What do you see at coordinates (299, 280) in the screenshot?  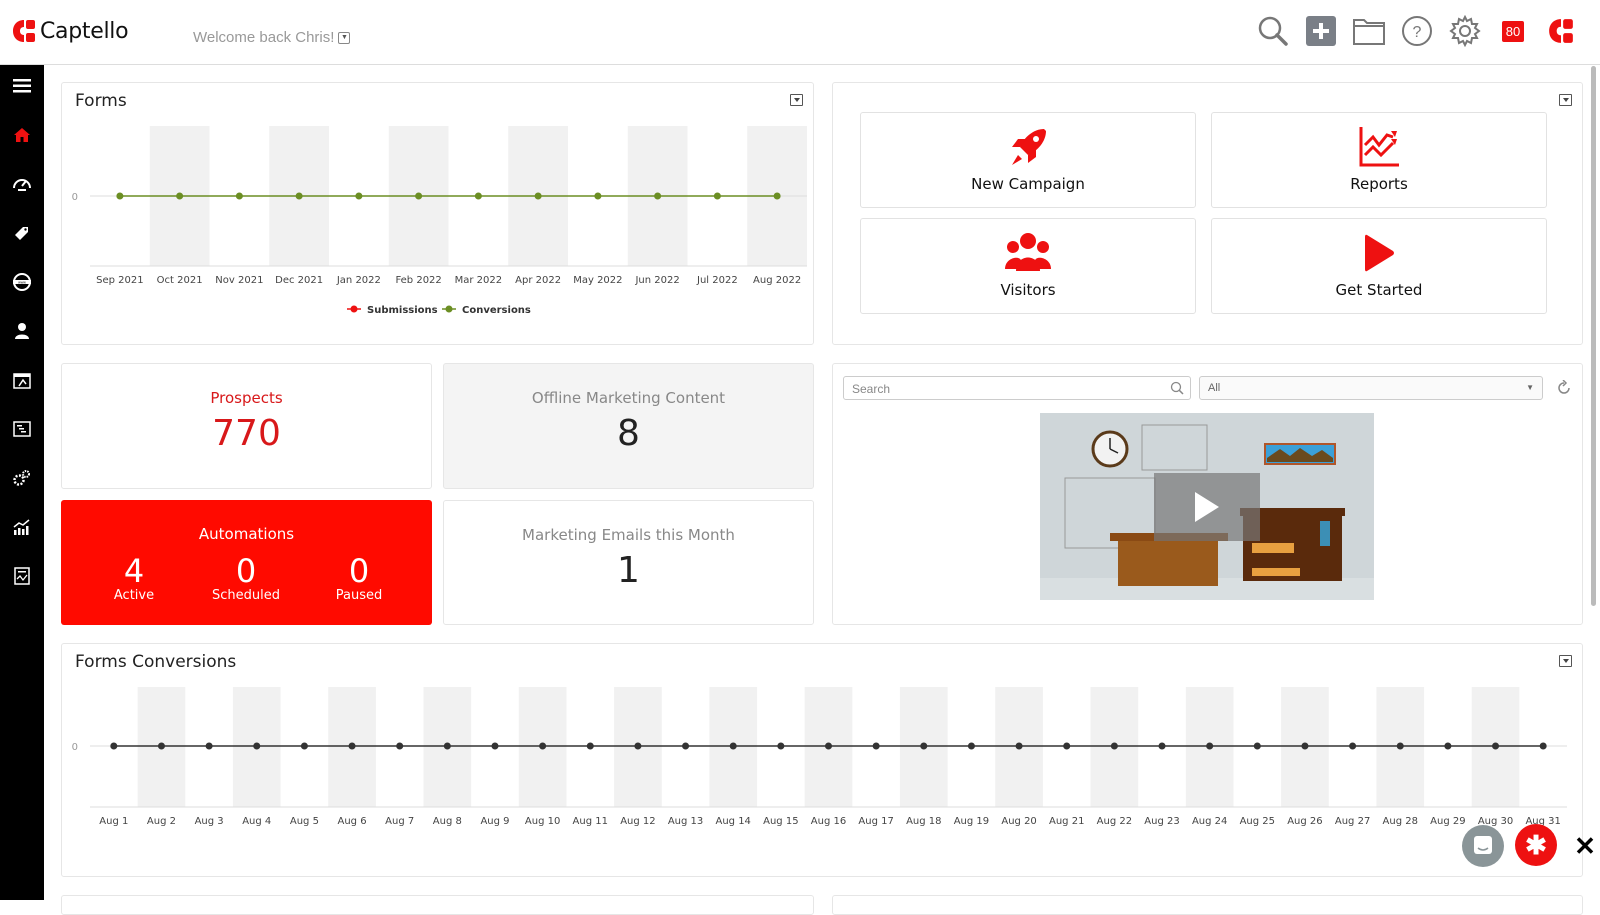 I see `x-tick-label: Dec 2021` at bounding box center [299, 280].